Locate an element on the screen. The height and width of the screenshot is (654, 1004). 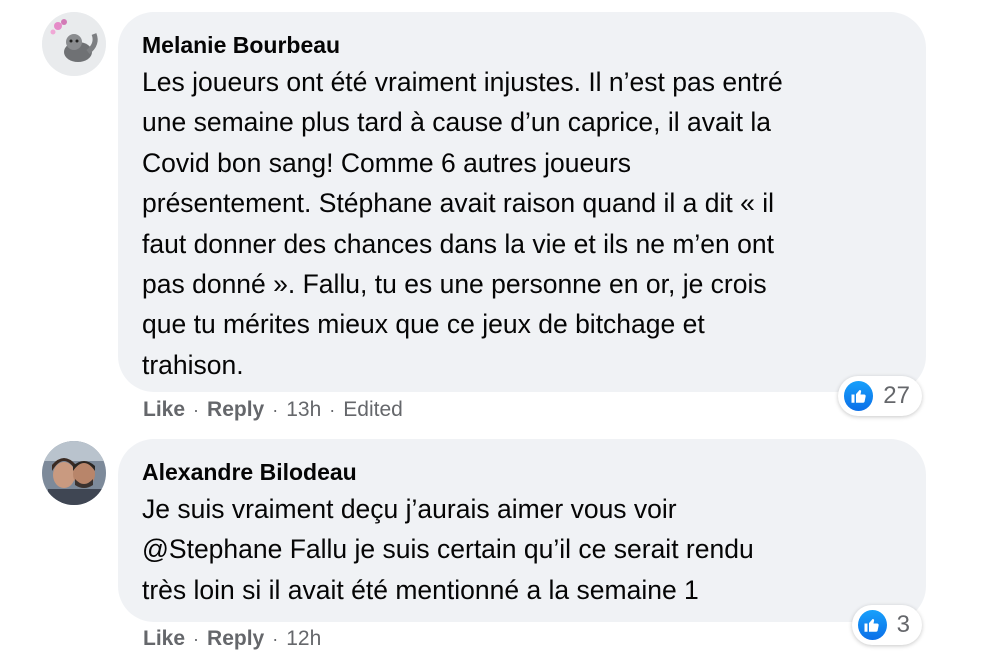
comment-actions: Like · Reply · 13h · Edited is located at coordinates (273, 410).